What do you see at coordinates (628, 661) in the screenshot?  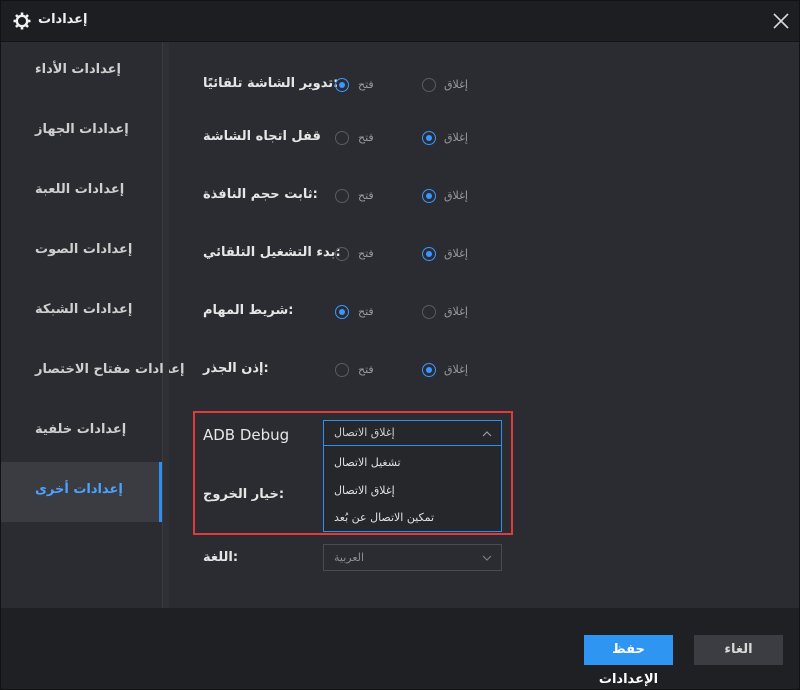 I see `save-settings-button: حفظ الإعدادات` at bounding box center [628, 661].